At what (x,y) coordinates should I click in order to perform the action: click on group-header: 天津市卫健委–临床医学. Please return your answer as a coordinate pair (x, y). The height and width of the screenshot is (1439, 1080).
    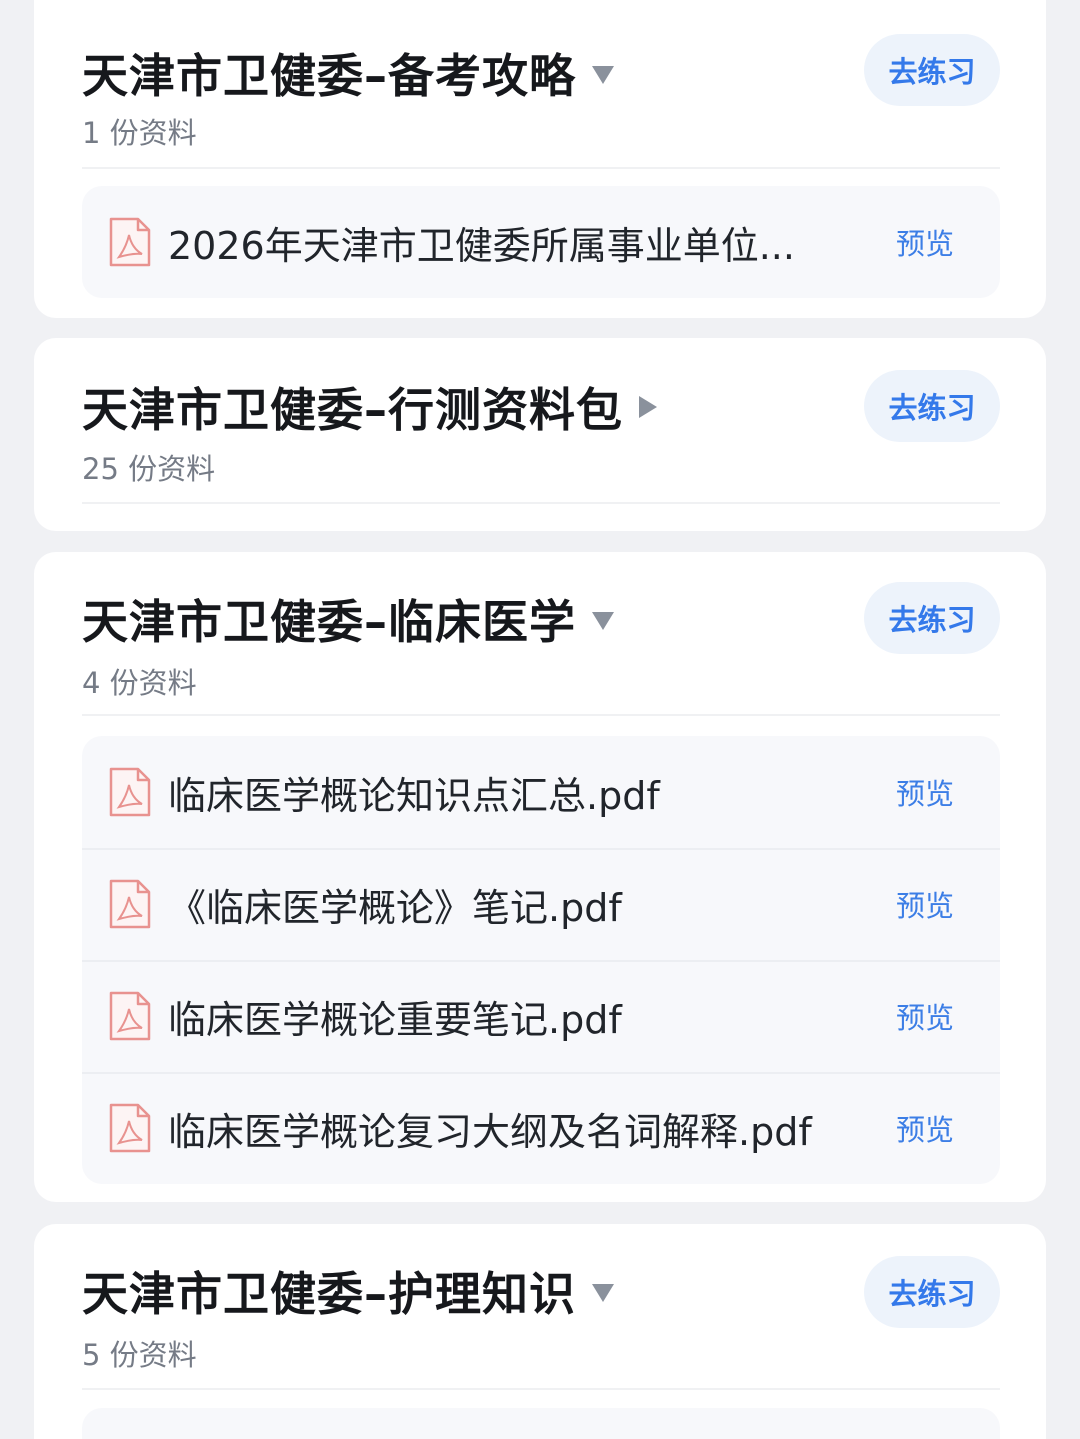
    Looking at the image, I should click on (348, 619).